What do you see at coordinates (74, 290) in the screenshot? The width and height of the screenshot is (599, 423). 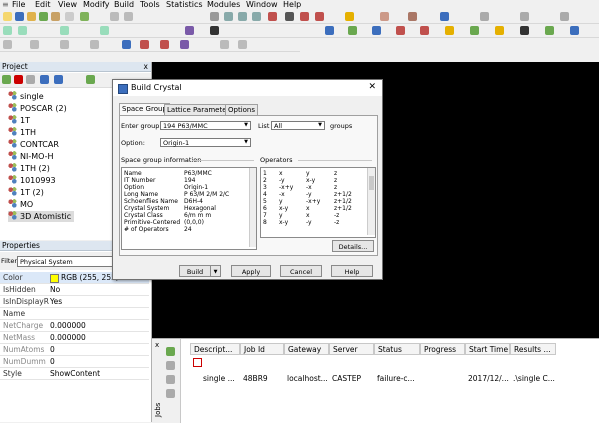 I see `prop-row: IsHidden No` at bounding box center [74, 290].